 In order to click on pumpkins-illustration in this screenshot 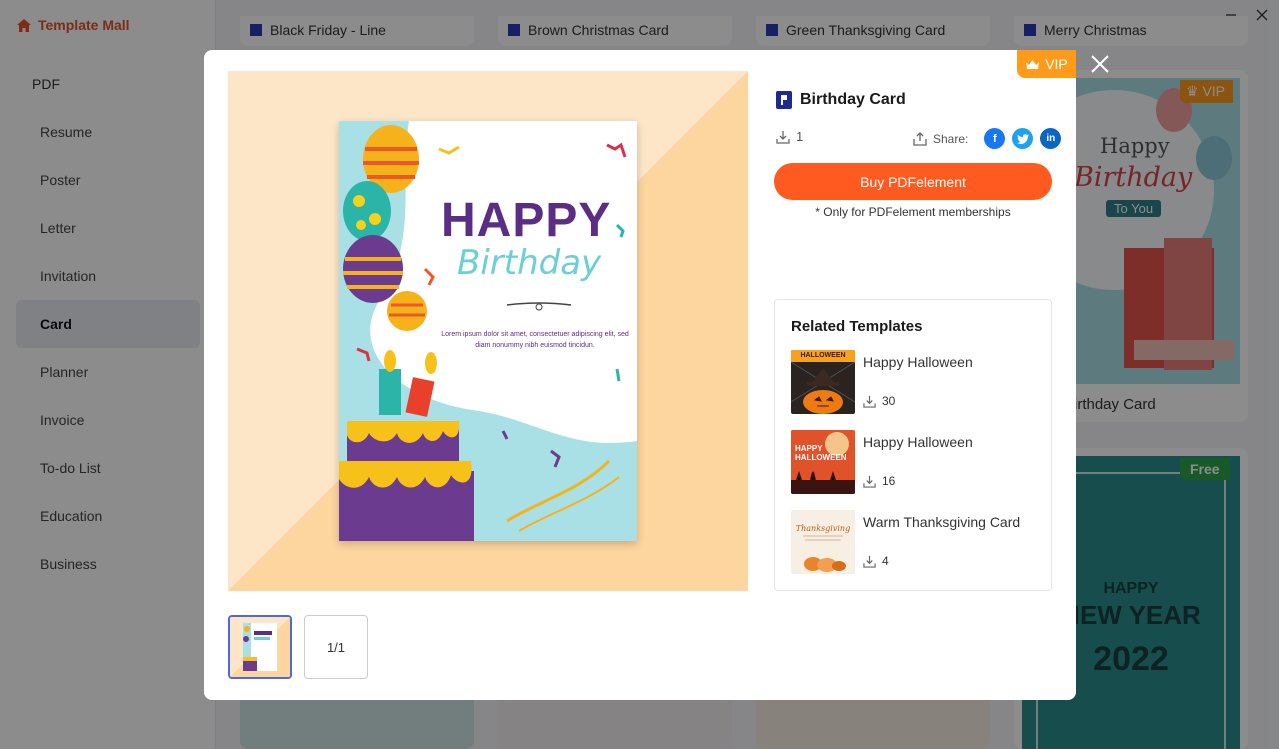, I will do `click(824, 553)`.